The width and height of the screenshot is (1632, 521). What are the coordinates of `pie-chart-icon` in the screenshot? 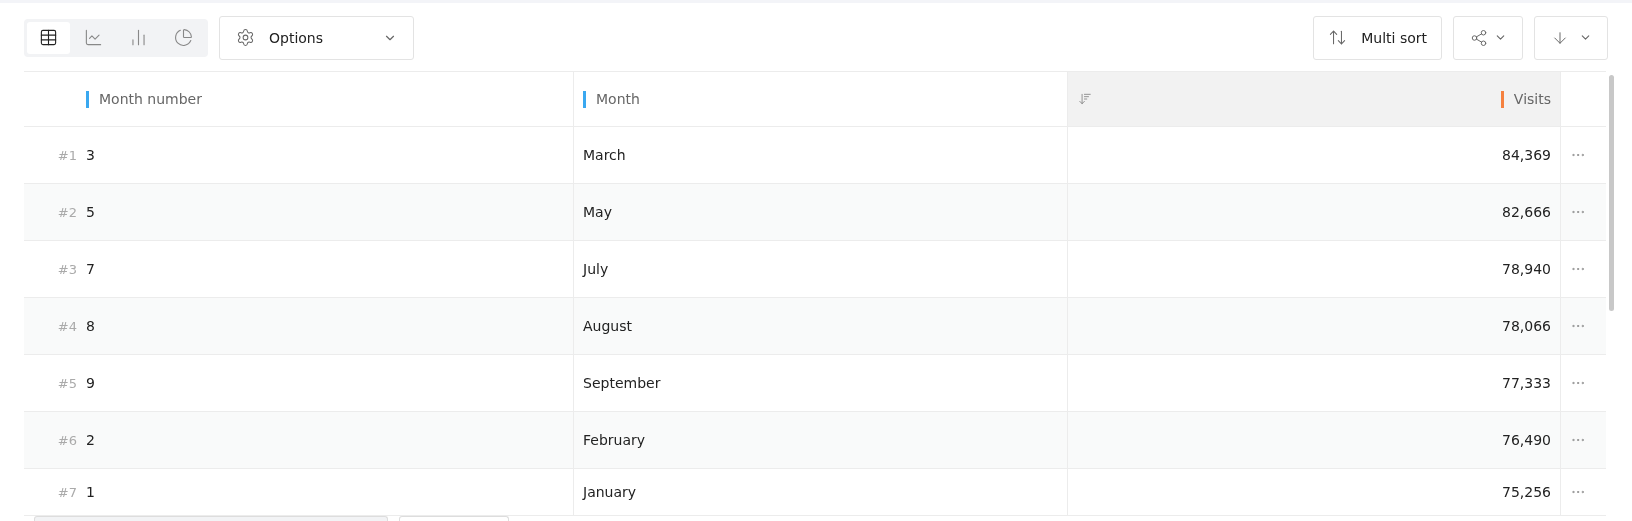 It's located at (183, 37).